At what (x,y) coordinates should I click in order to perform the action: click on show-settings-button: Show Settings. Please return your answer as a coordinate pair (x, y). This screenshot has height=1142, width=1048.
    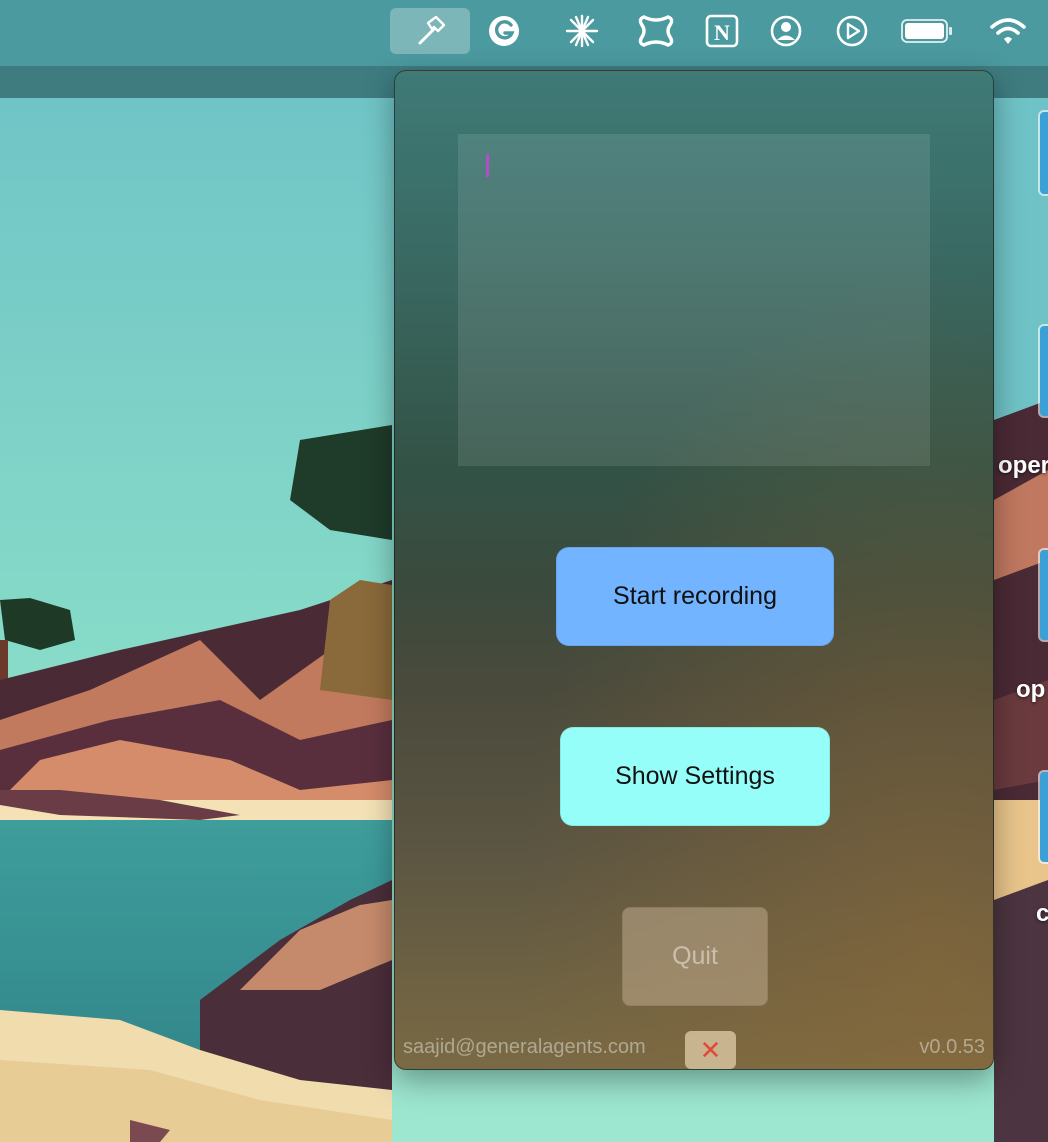
    Looking at the image, I should click on (695, 776).